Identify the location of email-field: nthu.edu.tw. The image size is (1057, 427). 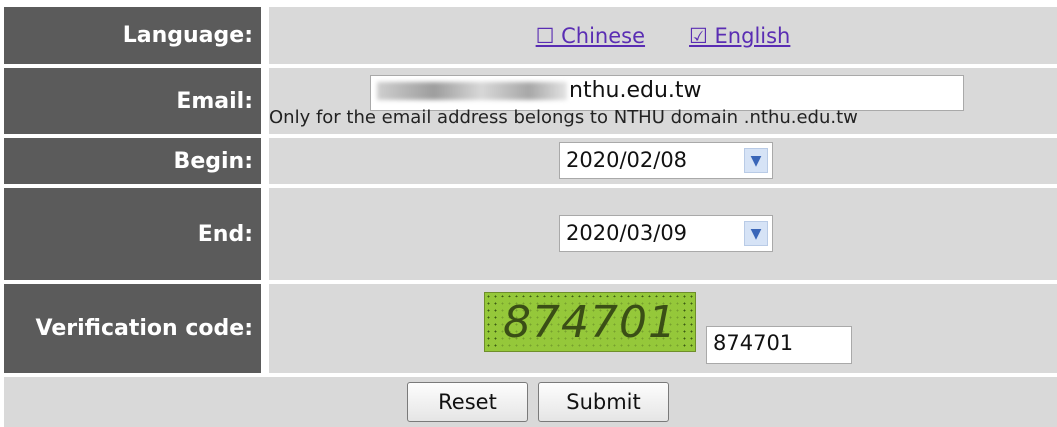
(667, 93).